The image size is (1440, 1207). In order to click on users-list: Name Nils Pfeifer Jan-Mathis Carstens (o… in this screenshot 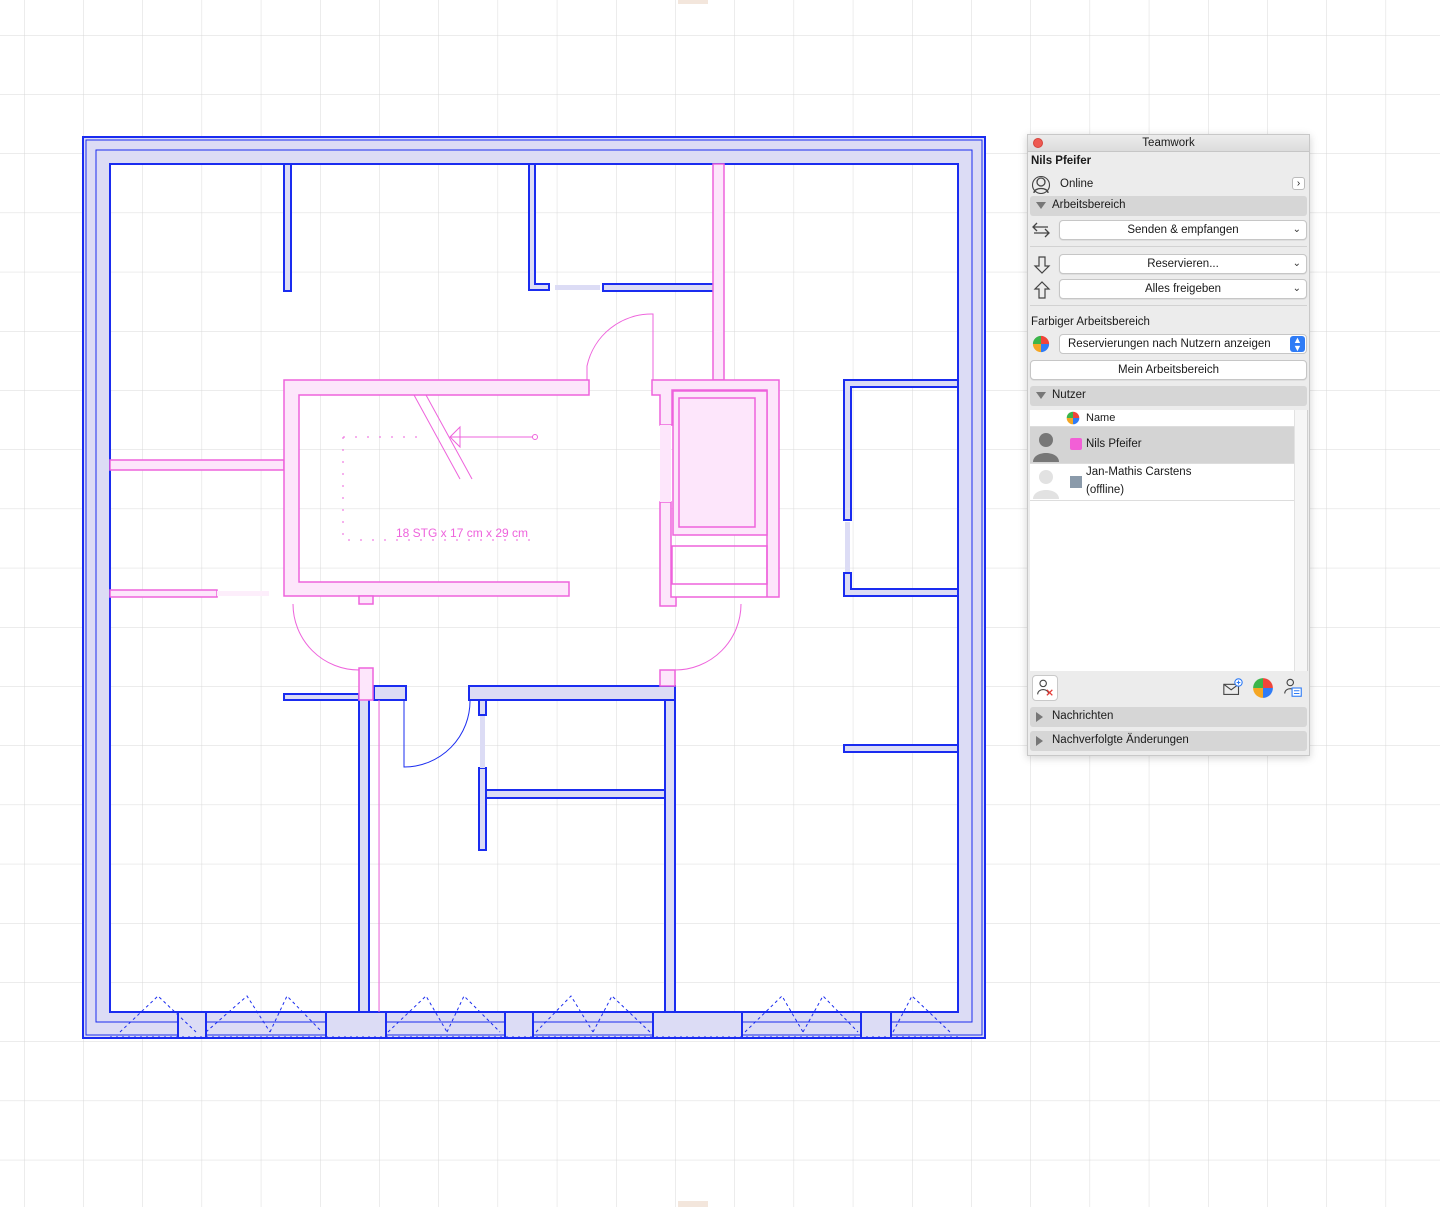, I will do `click(1169, 540)`.